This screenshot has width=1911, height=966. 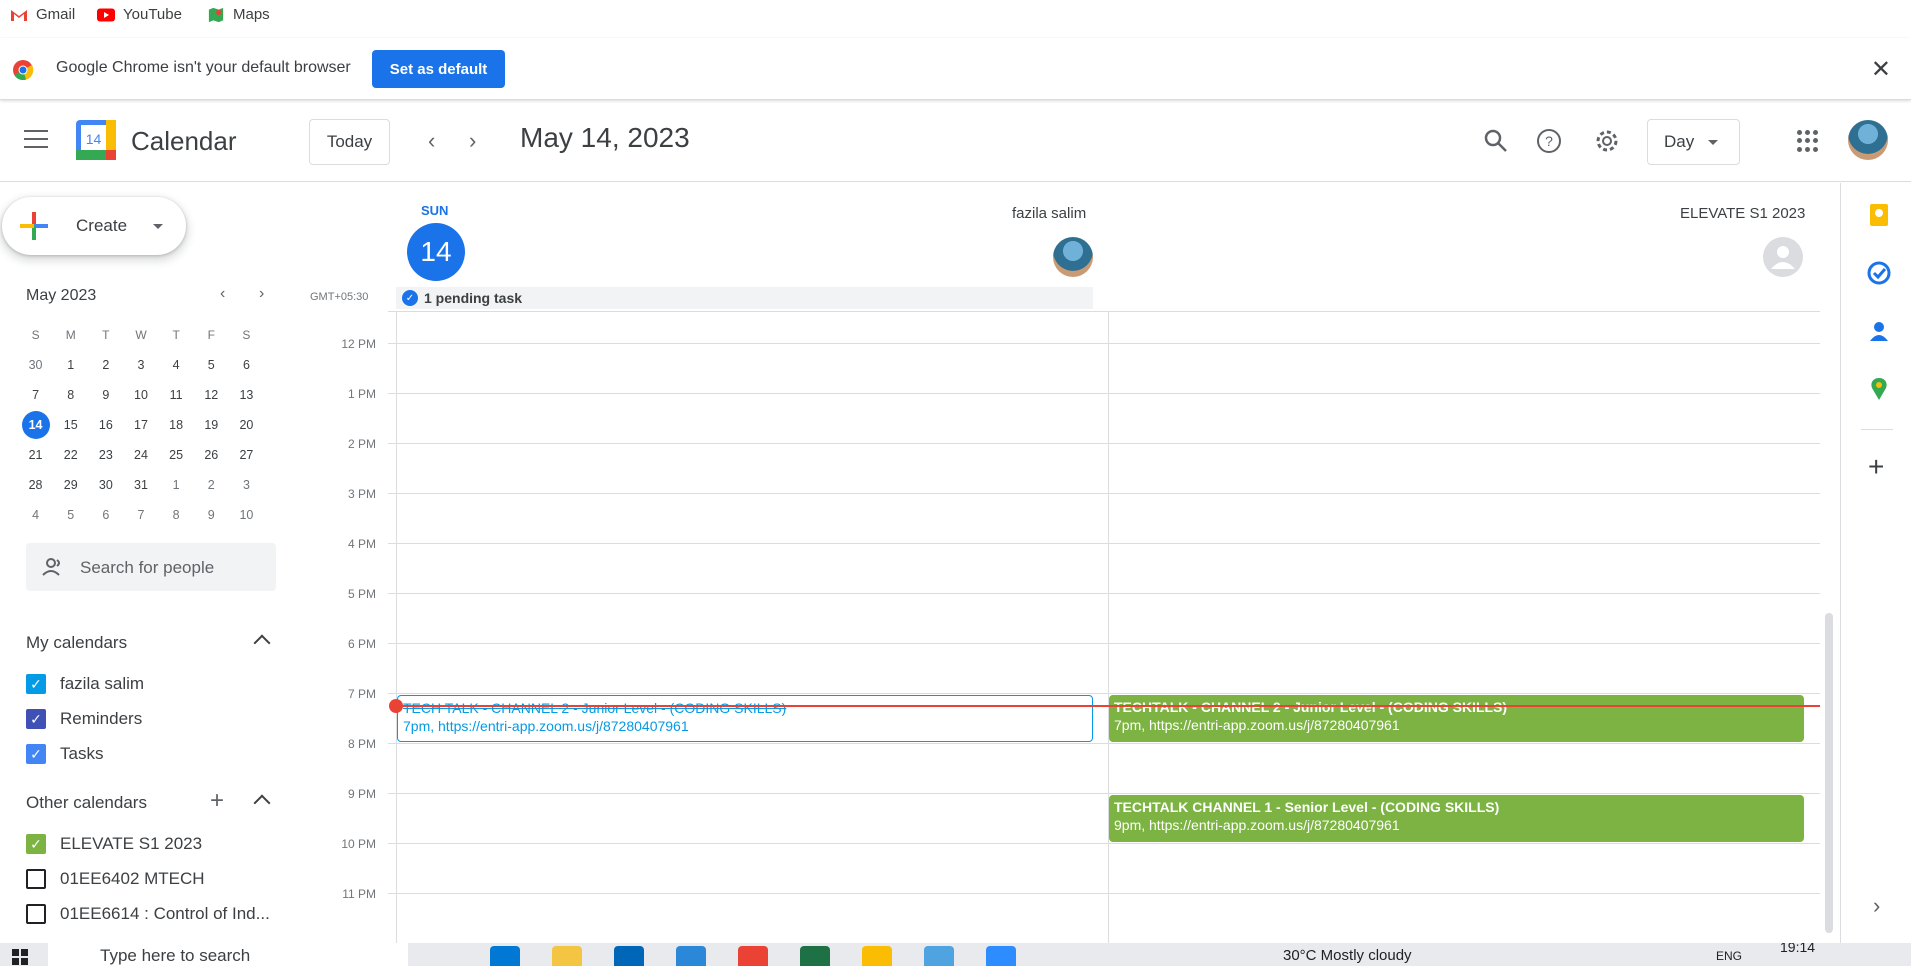 What do you see at coordinates (176, 395) in the screenshot?
I see `mini-day: 11` at bounding box center [176, 395].